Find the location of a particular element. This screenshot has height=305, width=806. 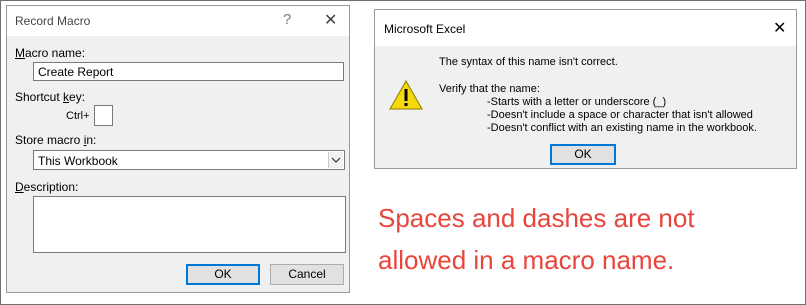

error-message: The syntax of this name isn't correct. is located at coordinates (528, 62).